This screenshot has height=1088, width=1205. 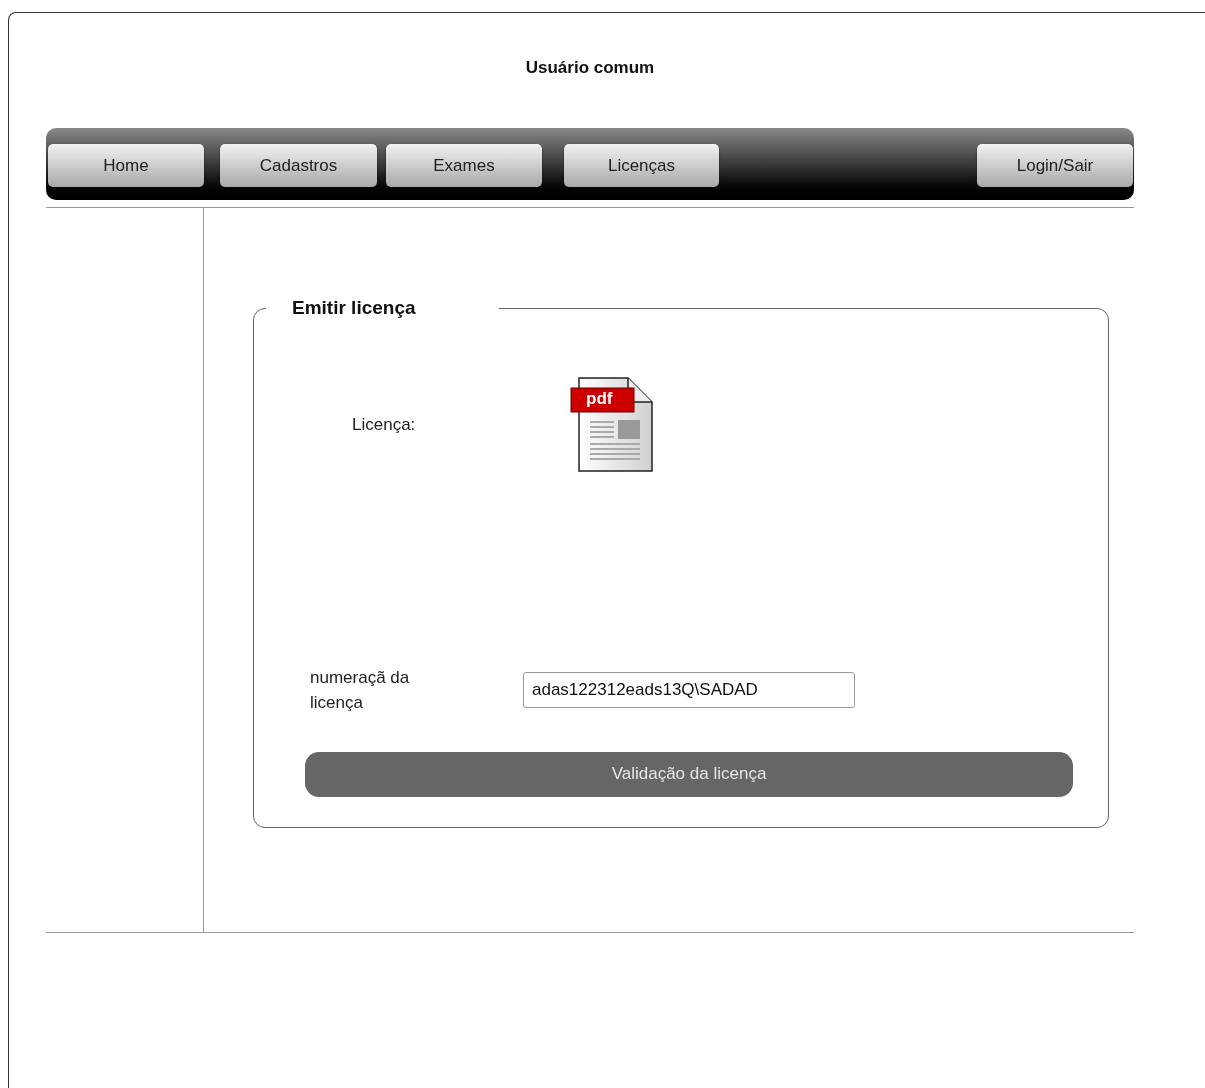 What do you see at coordinates (126, 165) in the screenshot?
I see `nav-button: Home` at bounding box center [126, 165].